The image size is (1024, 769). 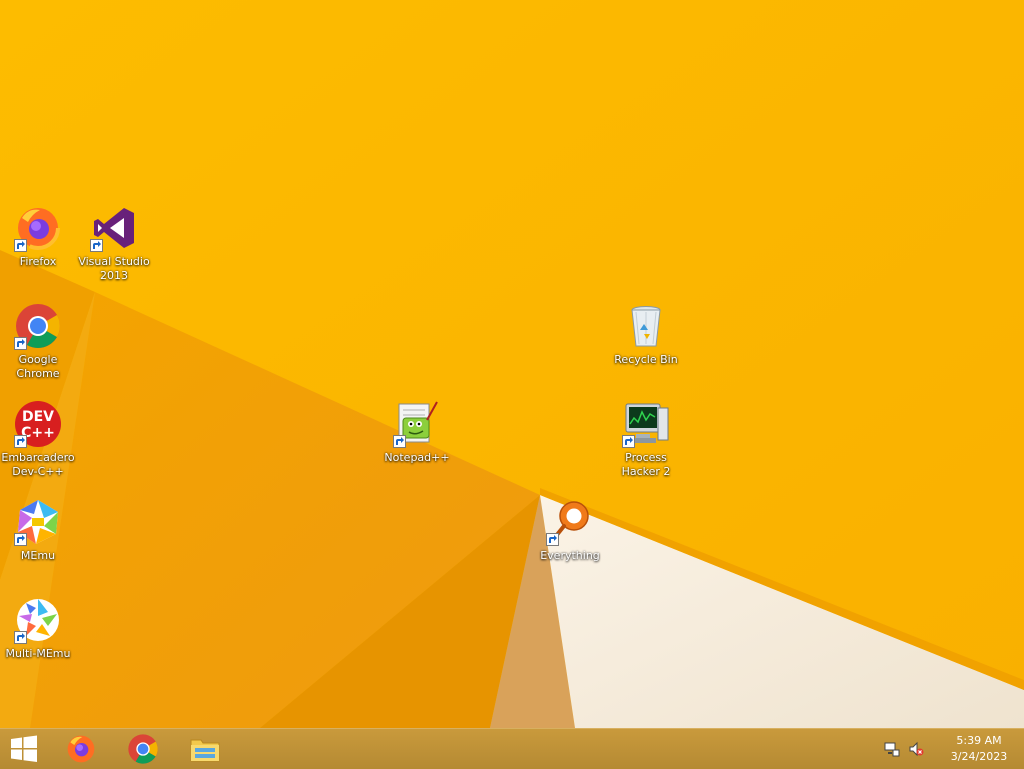 I want to click on desktop-icon-label: Firefox, so click(x=38, y=261).